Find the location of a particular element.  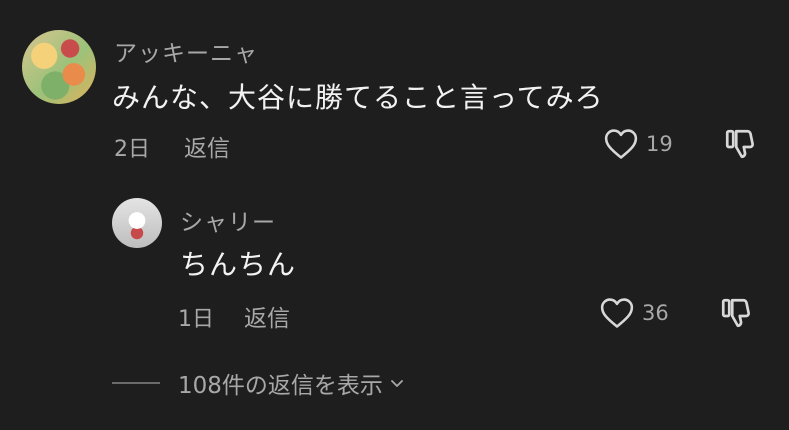

comment-dislike-button is located at coordinates (740, 144).